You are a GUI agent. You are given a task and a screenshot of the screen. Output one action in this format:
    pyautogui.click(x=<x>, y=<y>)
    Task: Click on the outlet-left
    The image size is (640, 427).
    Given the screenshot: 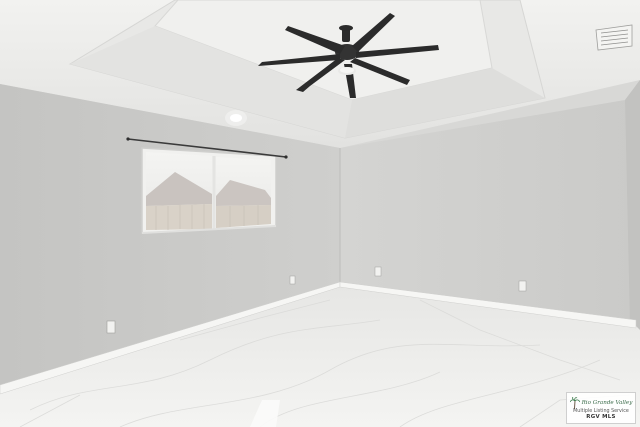 What is the action you would take?
    pyautogui.click(x=111, y=327)
    